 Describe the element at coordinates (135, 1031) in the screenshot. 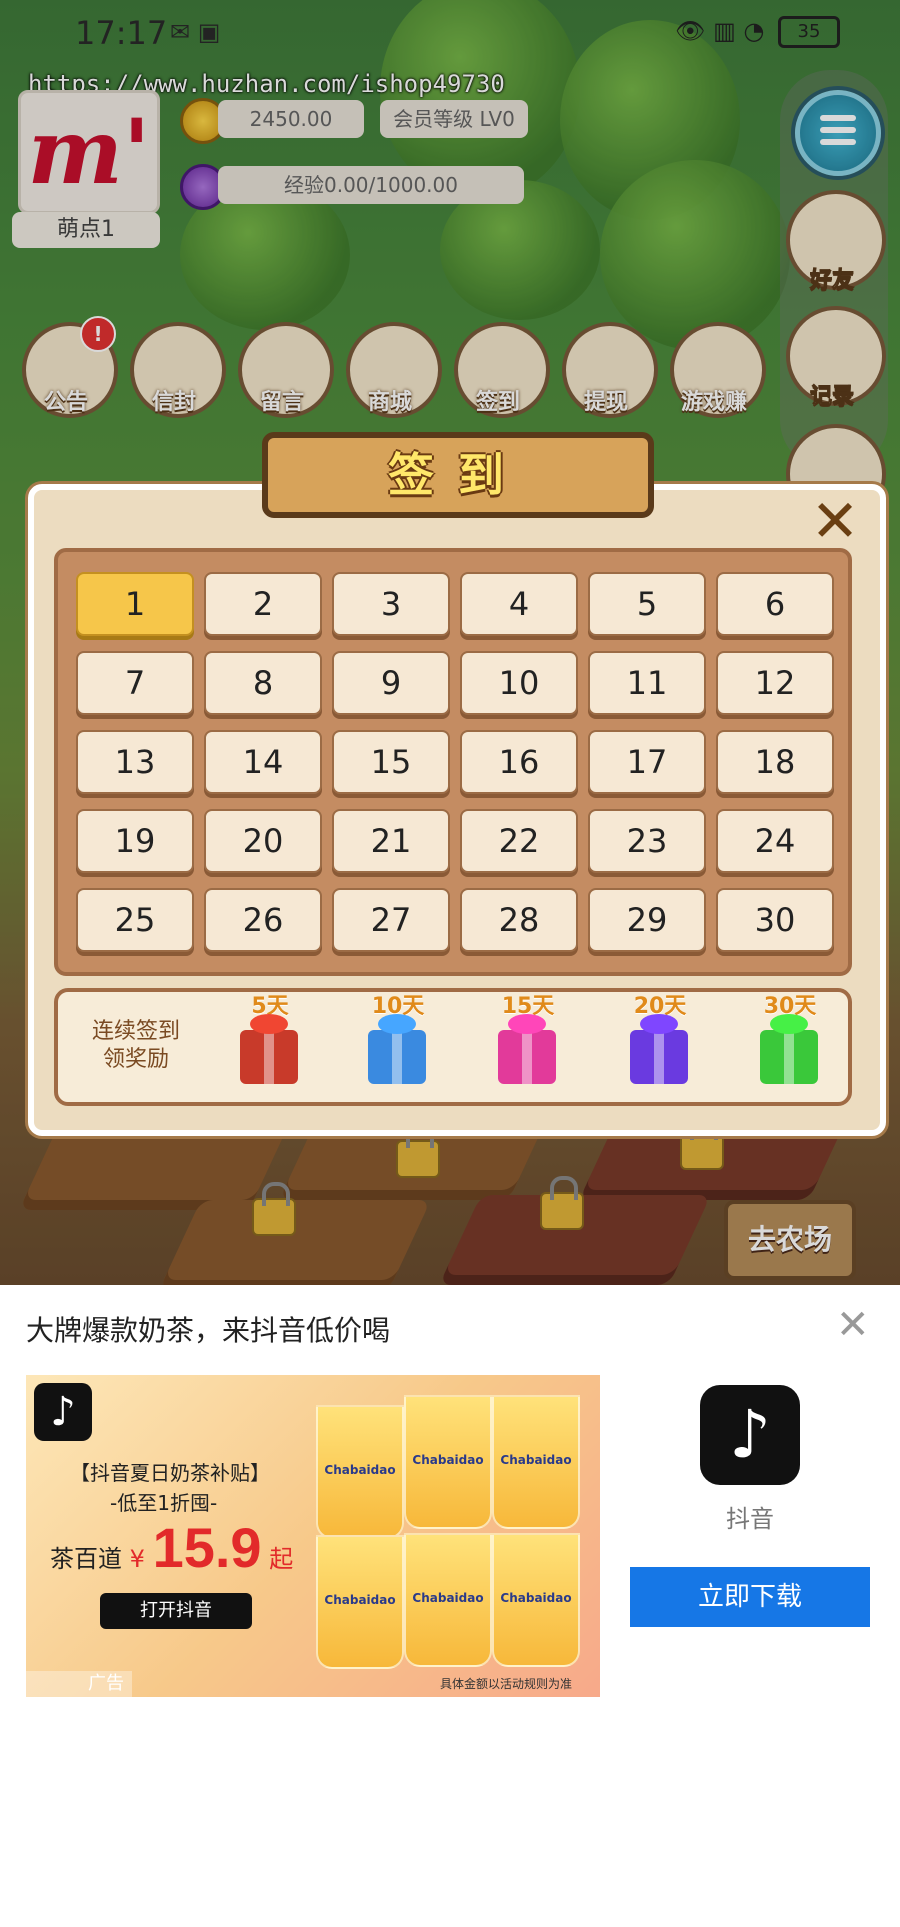

I see `streak-label-line1: 连续签到` at that location.